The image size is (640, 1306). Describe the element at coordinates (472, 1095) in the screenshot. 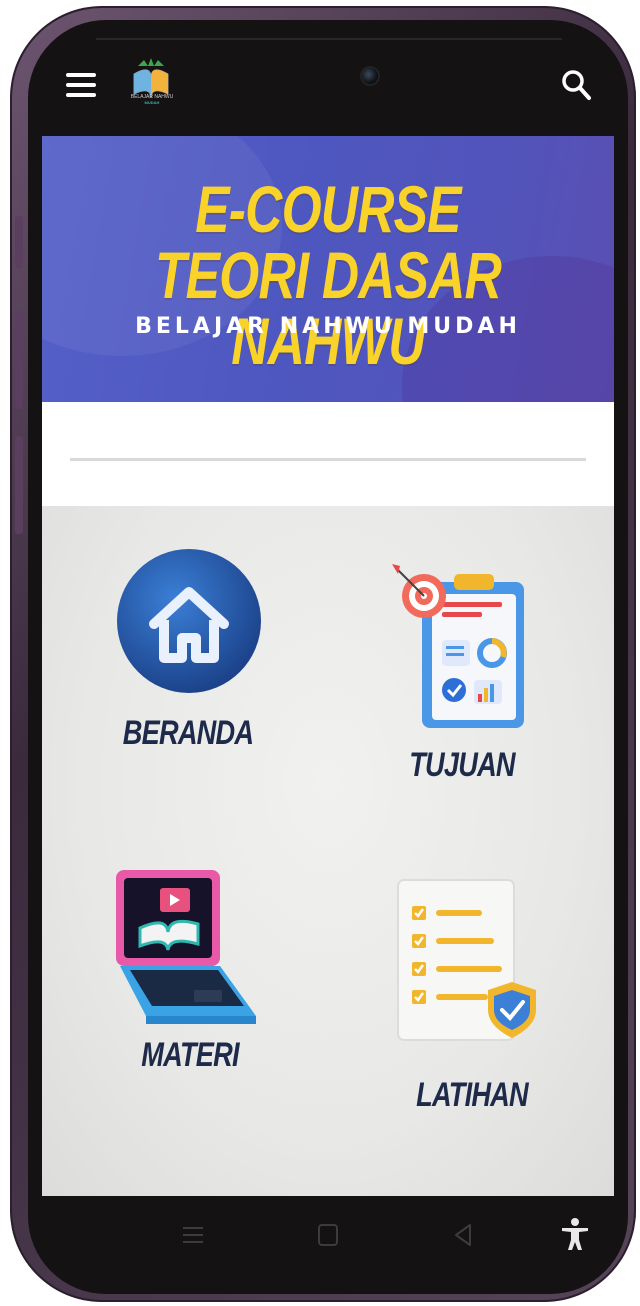

I see `menu-label-latihan: LATIHAN` at that location.